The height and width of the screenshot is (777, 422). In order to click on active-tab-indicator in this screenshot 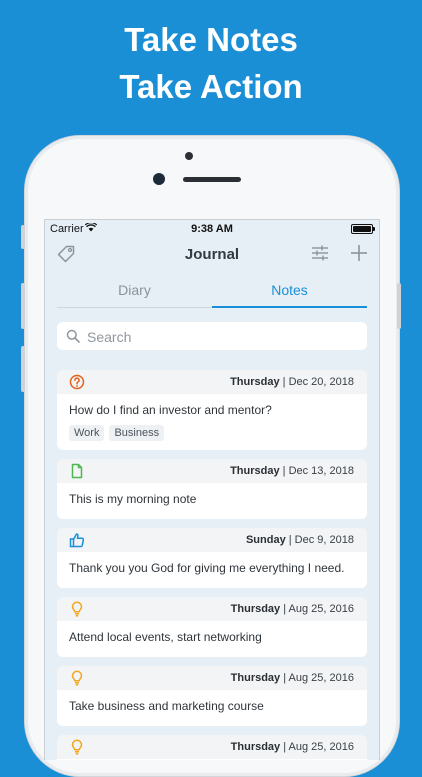, I will do `click(289, 307)`.